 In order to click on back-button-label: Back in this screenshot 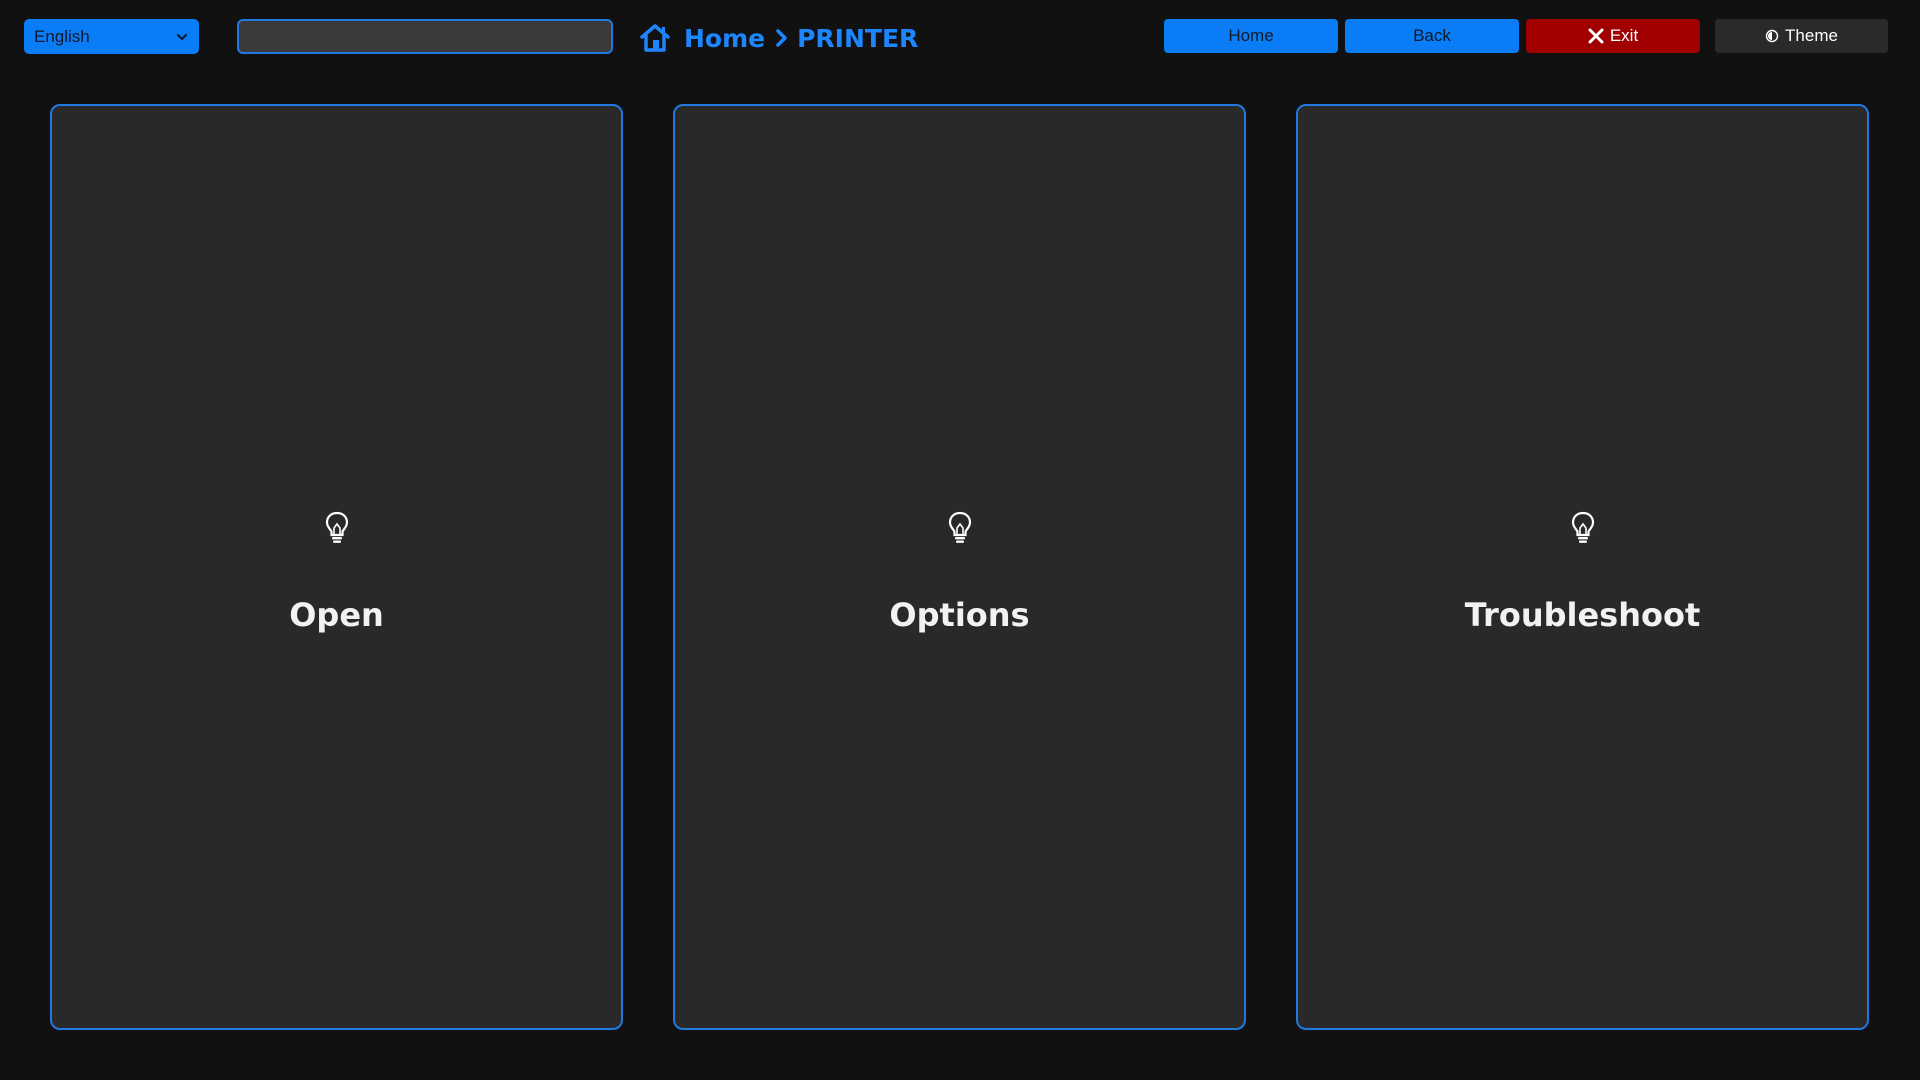, I will do `click(1432, 35)`.